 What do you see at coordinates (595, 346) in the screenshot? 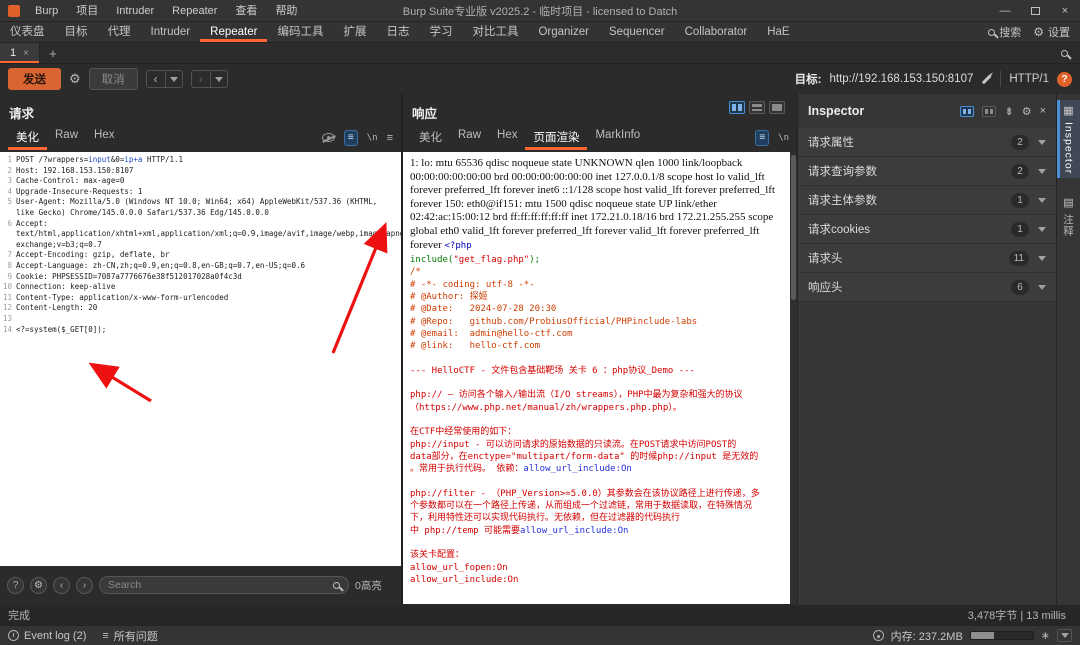
I see `text-line: # @link: hello-ctf.com` at bounding box center [595, 346].